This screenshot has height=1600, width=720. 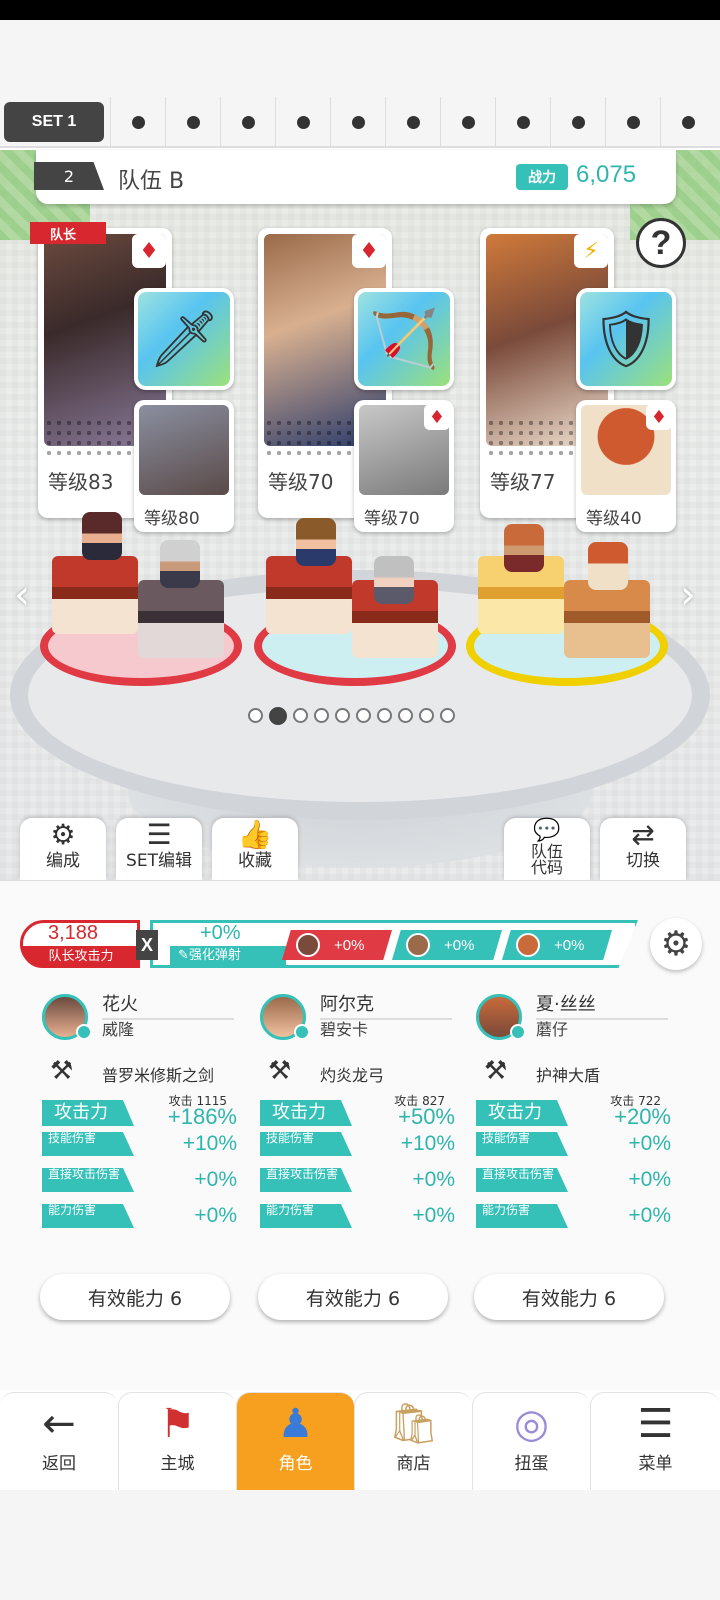 What do you see at coordinates (655, 1424) in the screenshot?
I see `menu-list-icon: ☰` at bounding box center [655, 1424].